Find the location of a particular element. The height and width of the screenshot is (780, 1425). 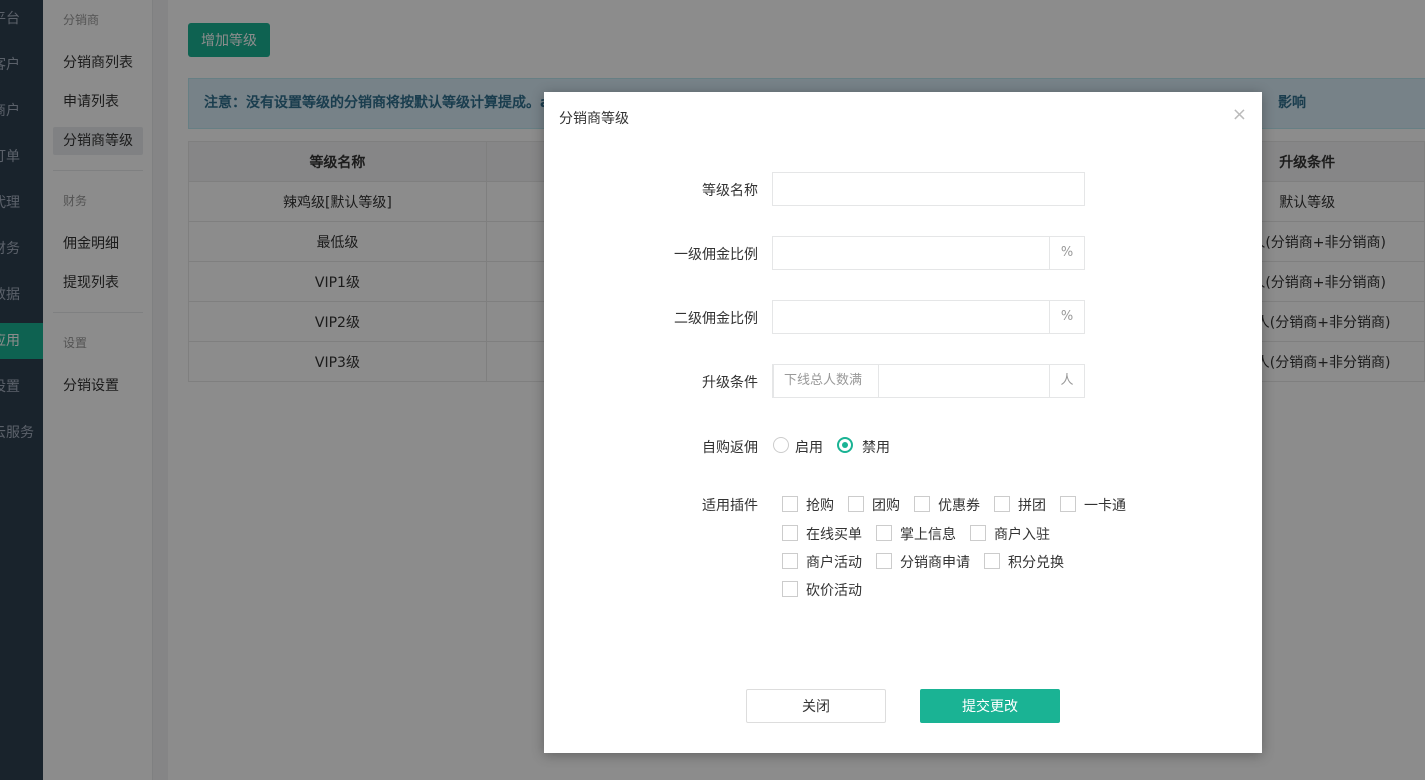

plugin-label: 分销商申请 is located at coordinates (935, 563).